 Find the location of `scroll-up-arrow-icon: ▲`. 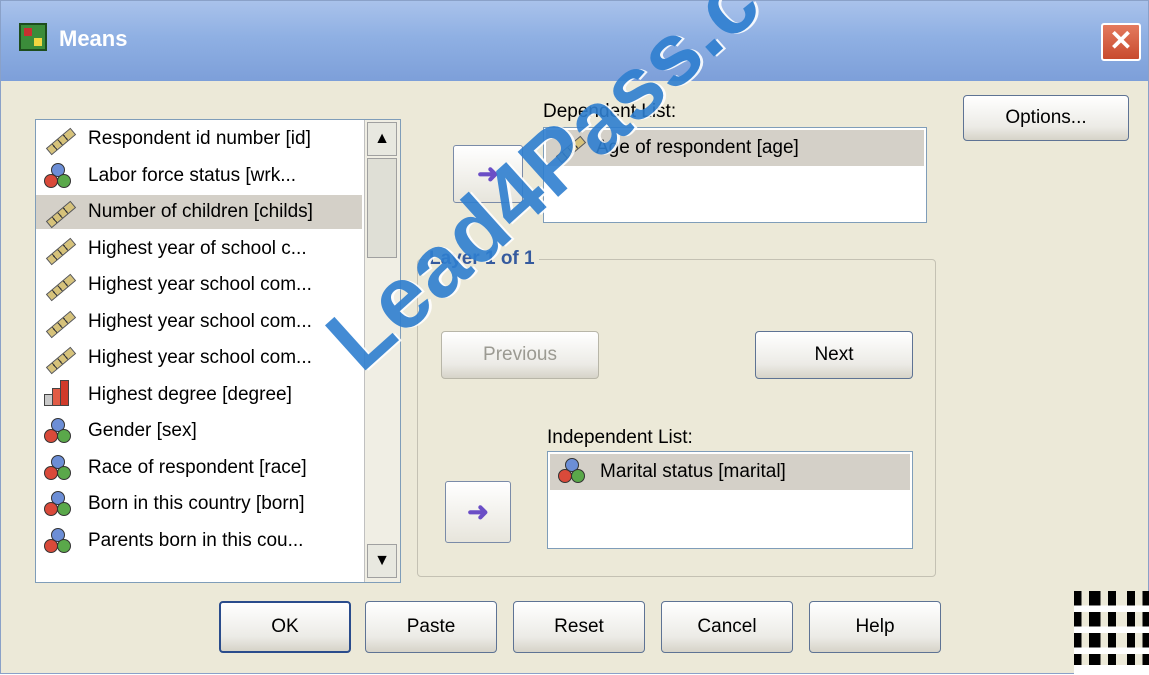

scroll-up-arrow-icon: ▲ is located at coordinates (382, 139).